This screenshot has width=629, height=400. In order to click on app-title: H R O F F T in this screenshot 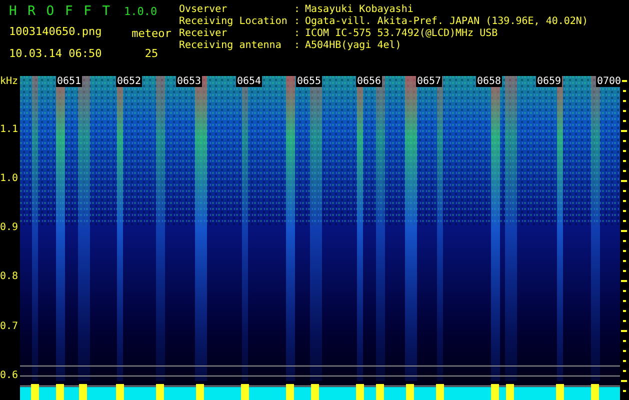, I will do `click(59, 12)`.